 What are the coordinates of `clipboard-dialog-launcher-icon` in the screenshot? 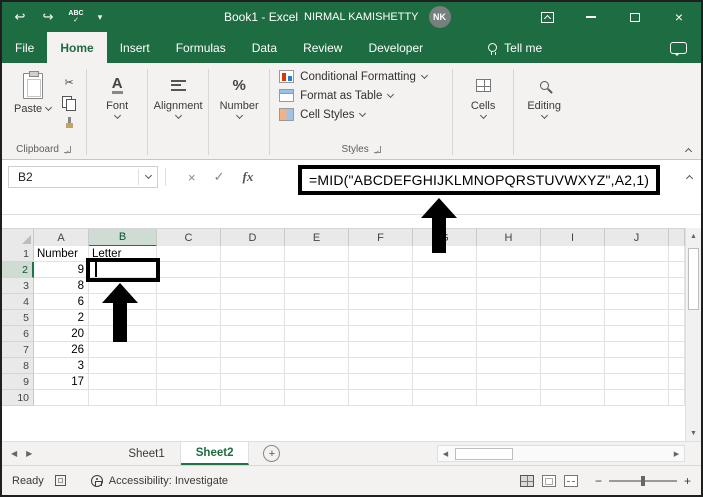 It's located at (67, 149).